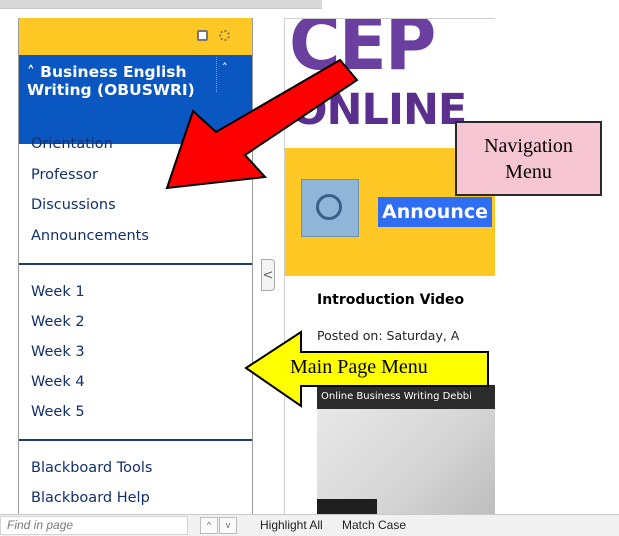  I want to click on menu-item-week-4: Week 4, so click(58, 382).